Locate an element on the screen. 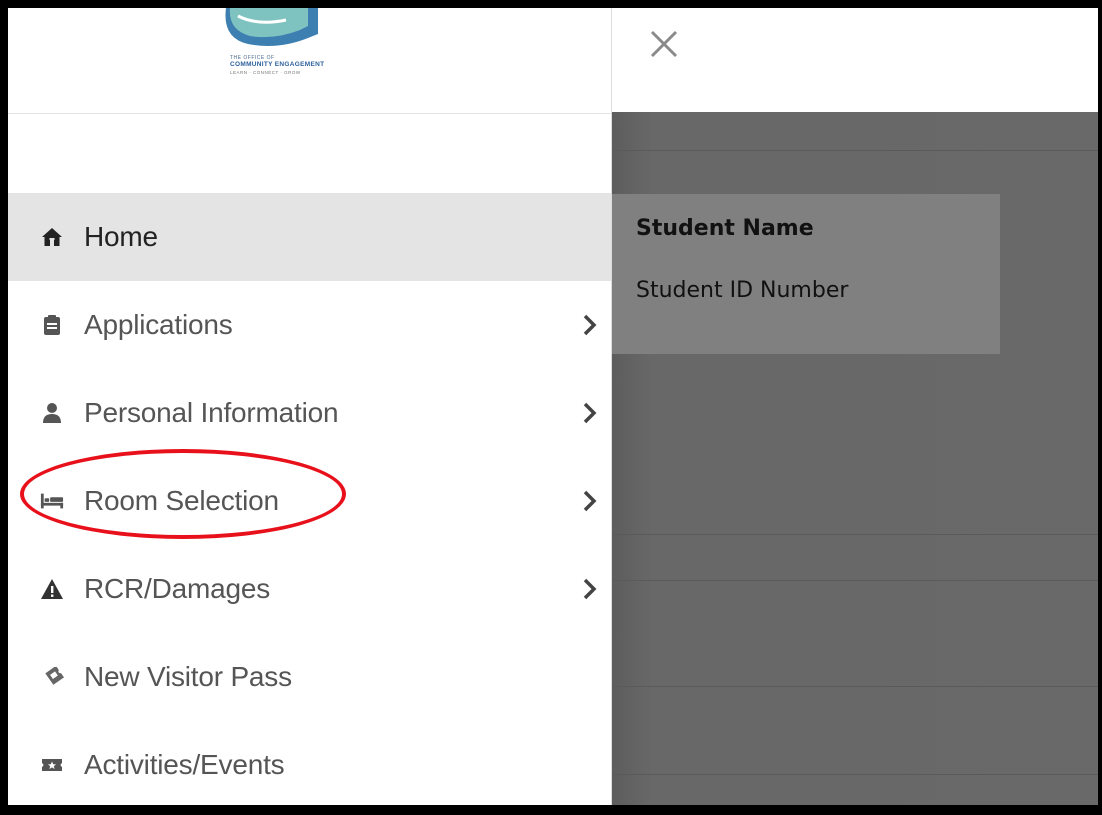  logo-line-2: COMMUNITY ENGAGEMENT is located at coordinates (277, 64).